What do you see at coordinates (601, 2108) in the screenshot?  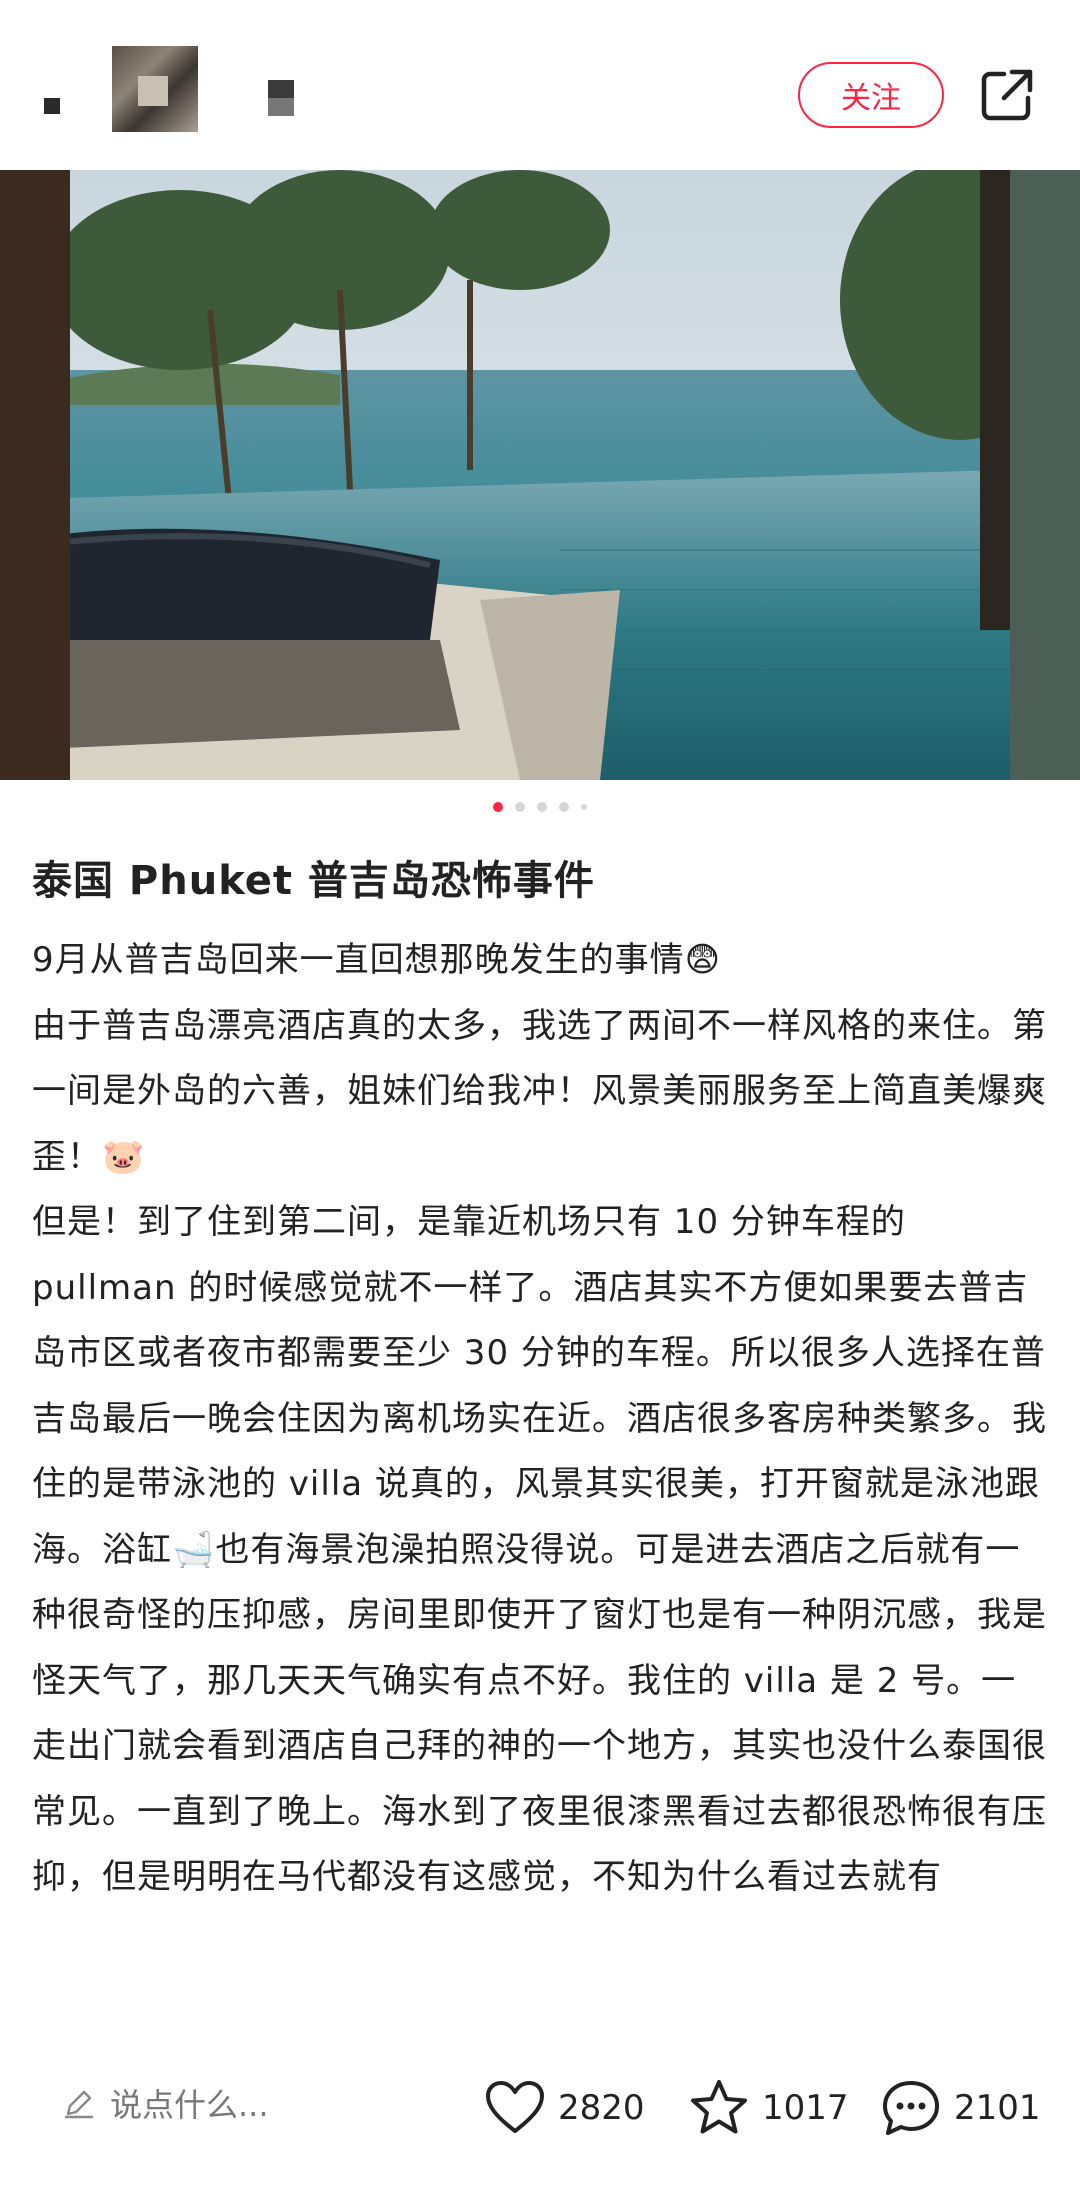 I see `like-count: 2820` at bounding box center [601, 2108].